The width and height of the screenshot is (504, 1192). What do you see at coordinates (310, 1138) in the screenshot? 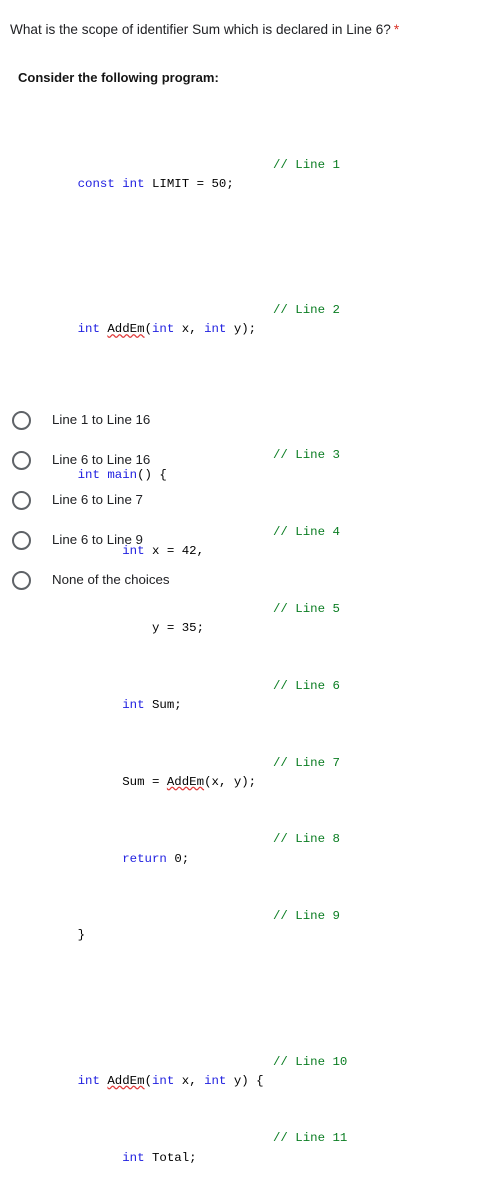
I see `code-comment: // Line 11` at bounding box center [310, 1138].